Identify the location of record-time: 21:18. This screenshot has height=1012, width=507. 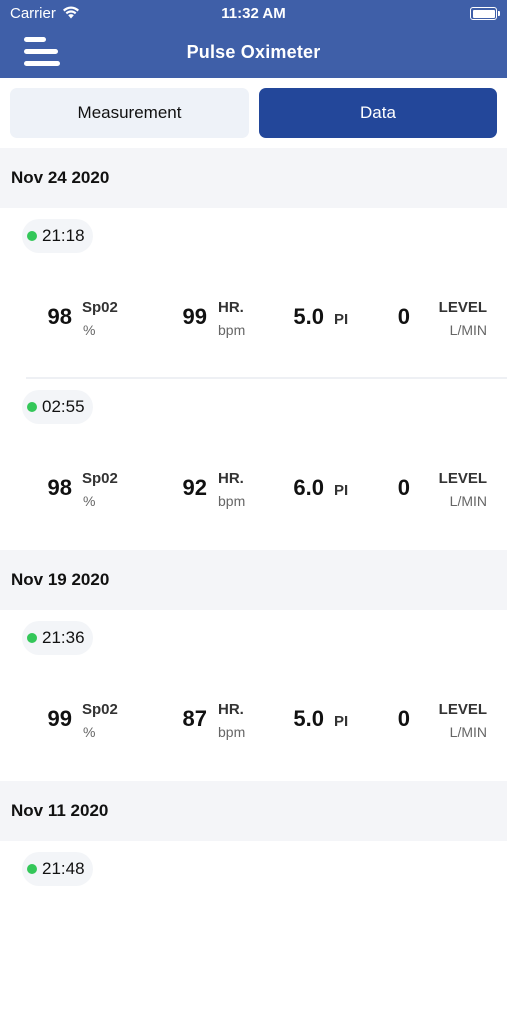
(57, 236).